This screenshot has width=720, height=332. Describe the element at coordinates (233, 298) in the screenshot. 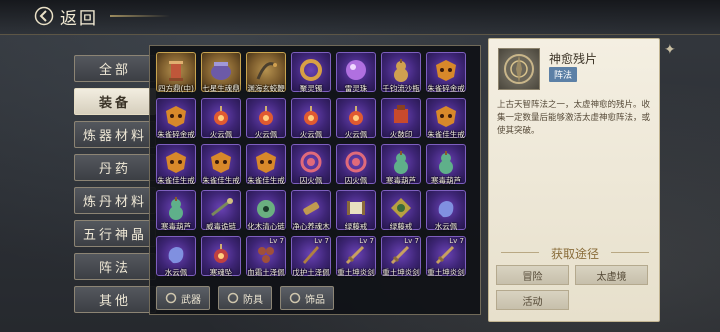

I see `armor-icon` at that location.